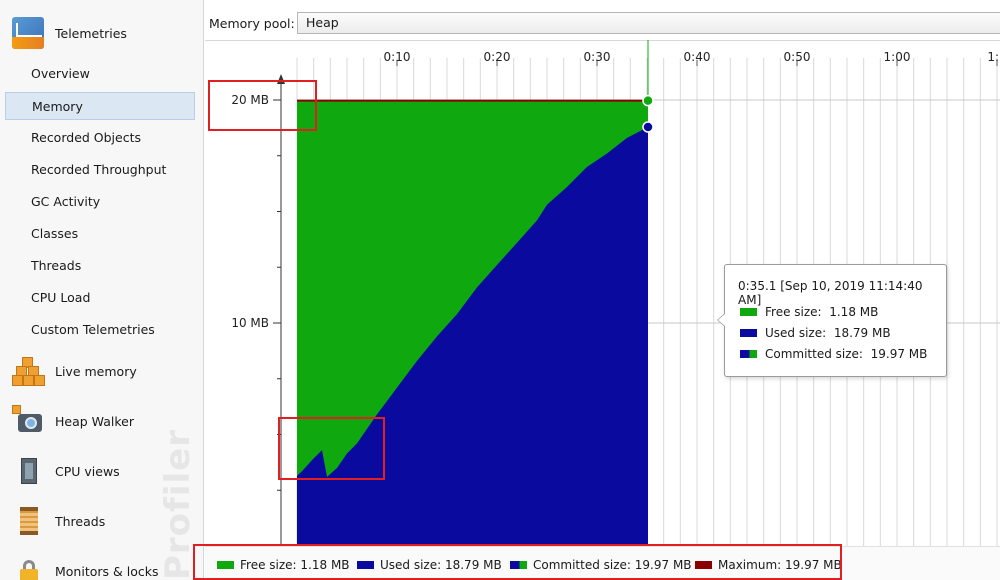 The image size is (1000, 580). What do you see at coordinates (100, 170) in the screenshot?
I see `sidebar-item-recorded-throughput: Recorded Throughput` at bounding box center [100, 170].